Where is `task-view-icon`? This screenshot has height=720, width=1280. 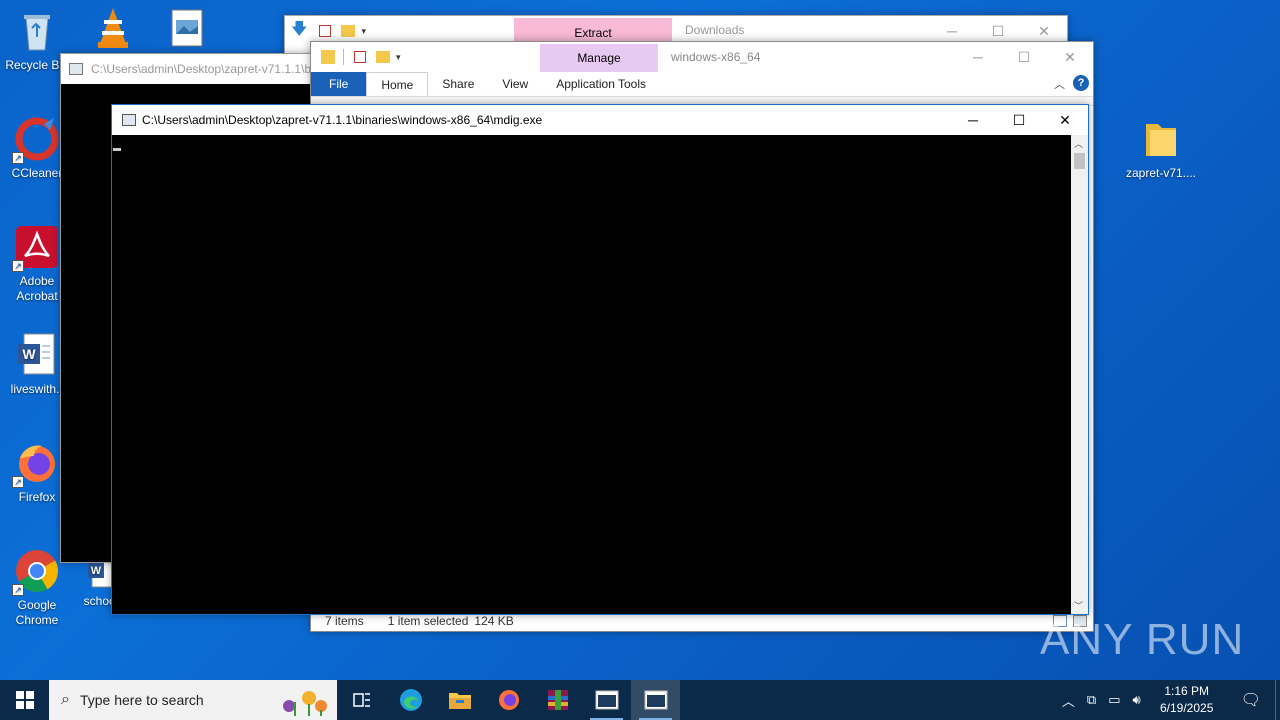
task-view-icon is located at coordinates (361, 700).